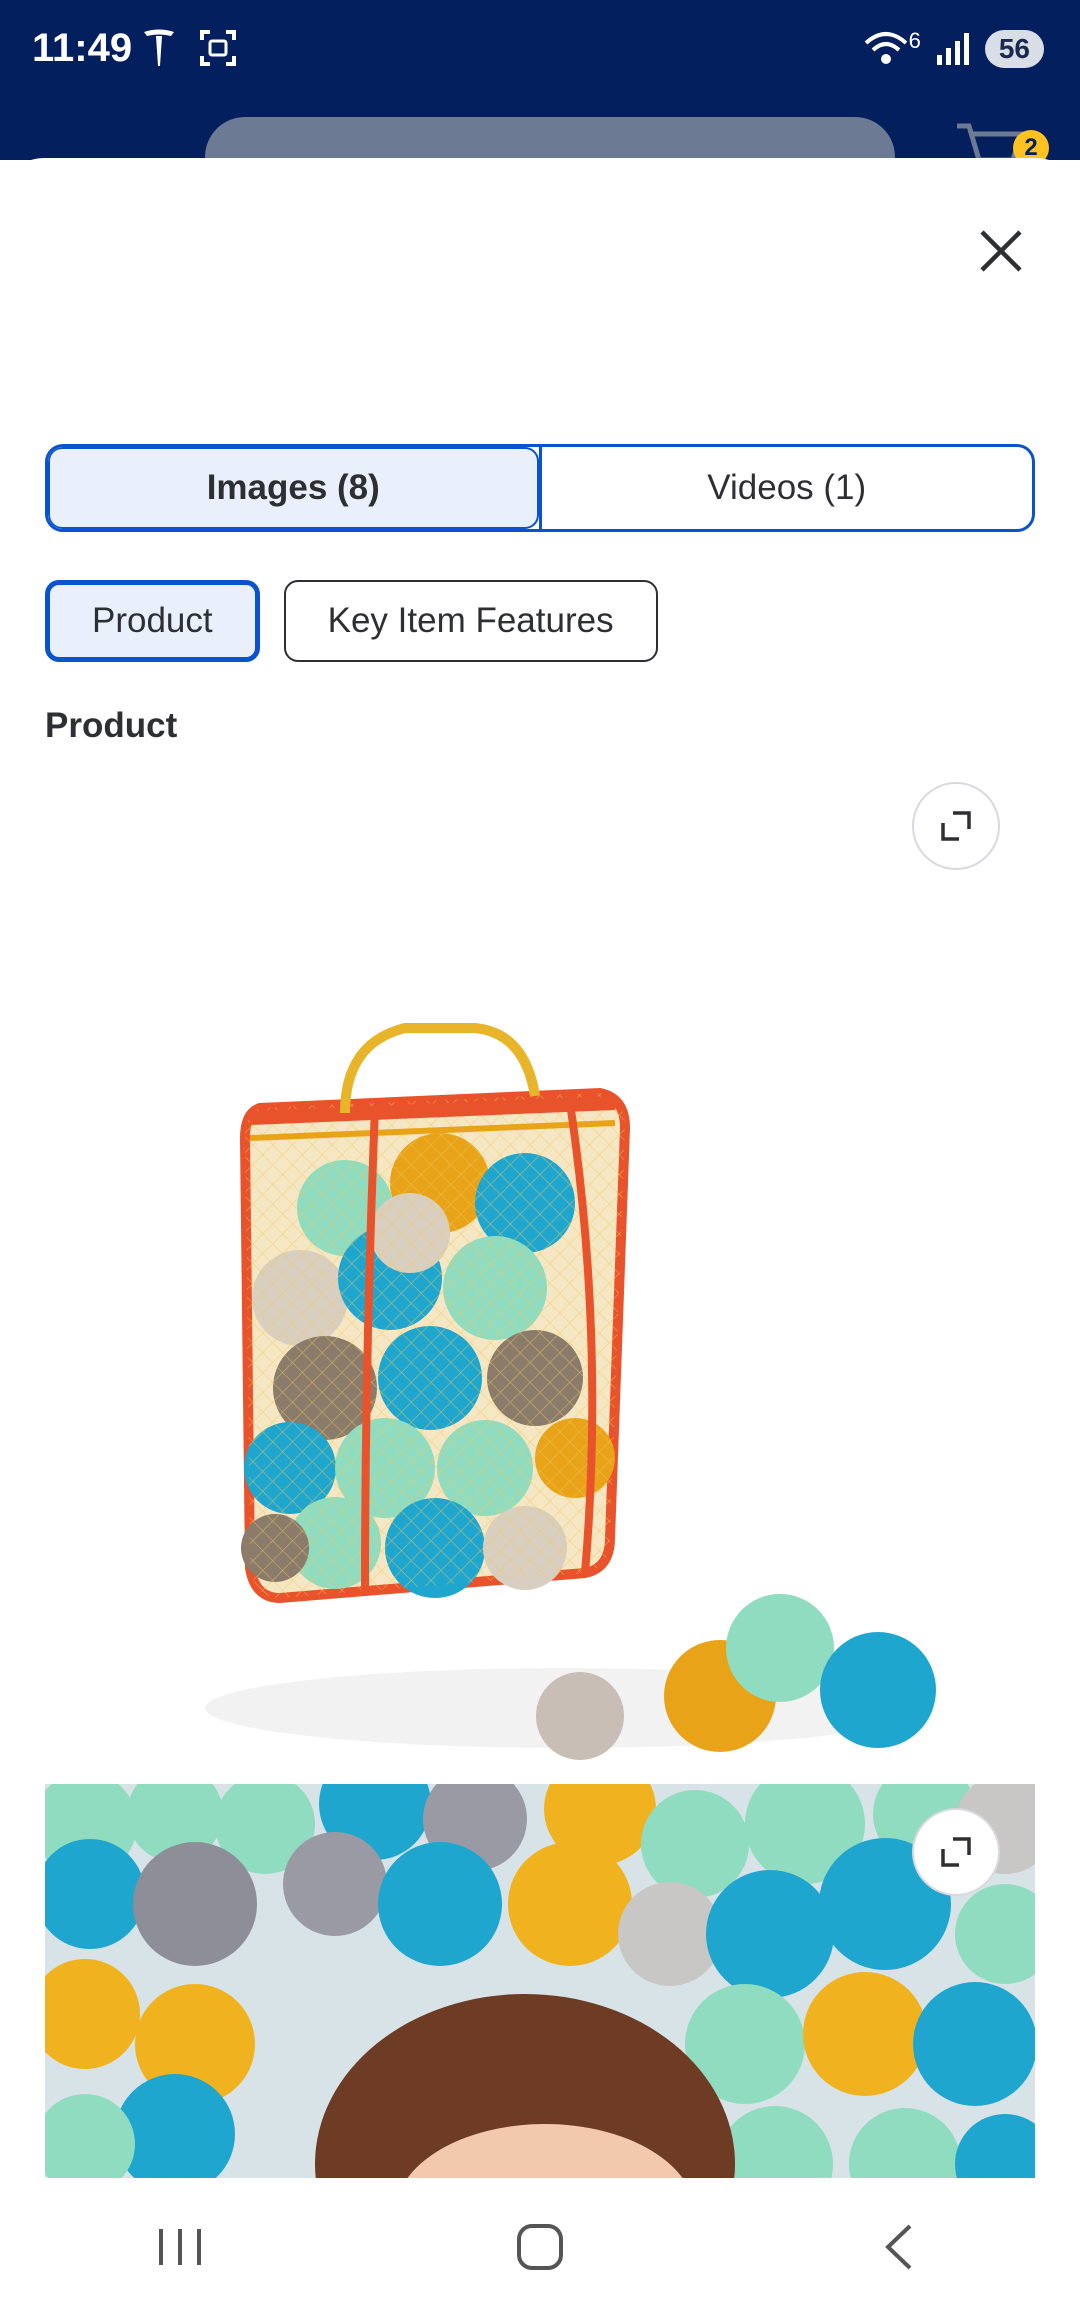 The image size is (1080, 2316). I want to click on home-button, so click(540, 2247).